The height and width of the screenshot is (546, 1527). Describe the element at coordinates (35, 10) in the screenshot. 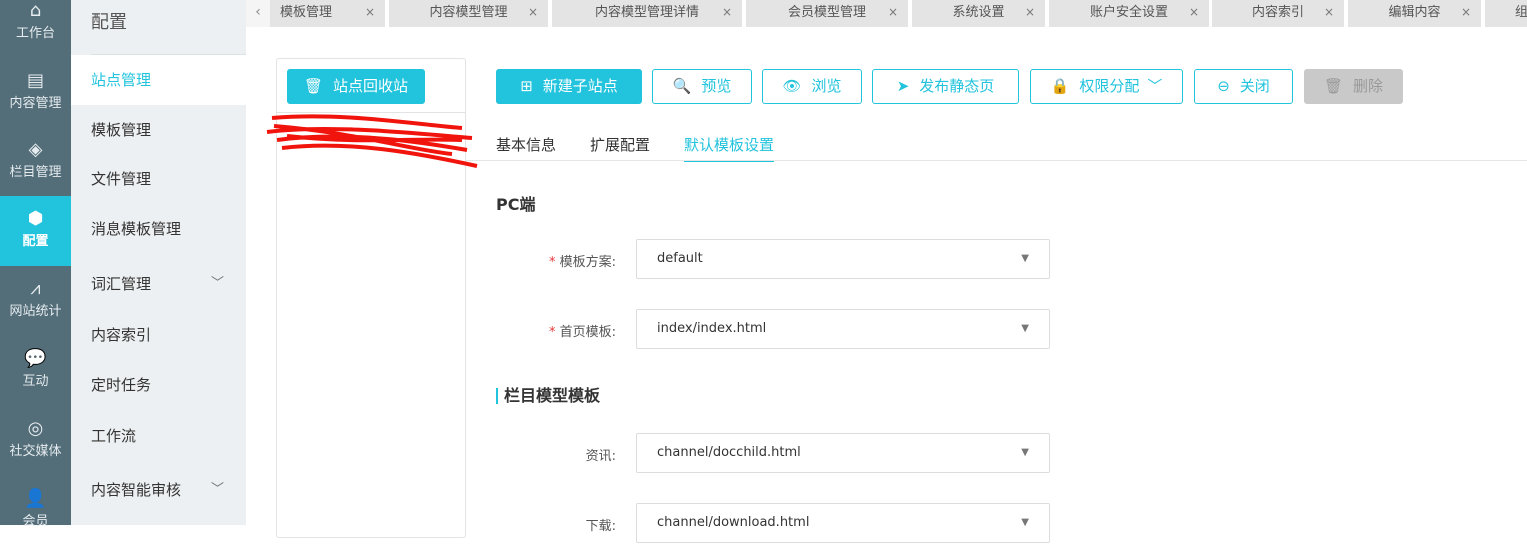

I see `home-icon: ⌂` at that location.